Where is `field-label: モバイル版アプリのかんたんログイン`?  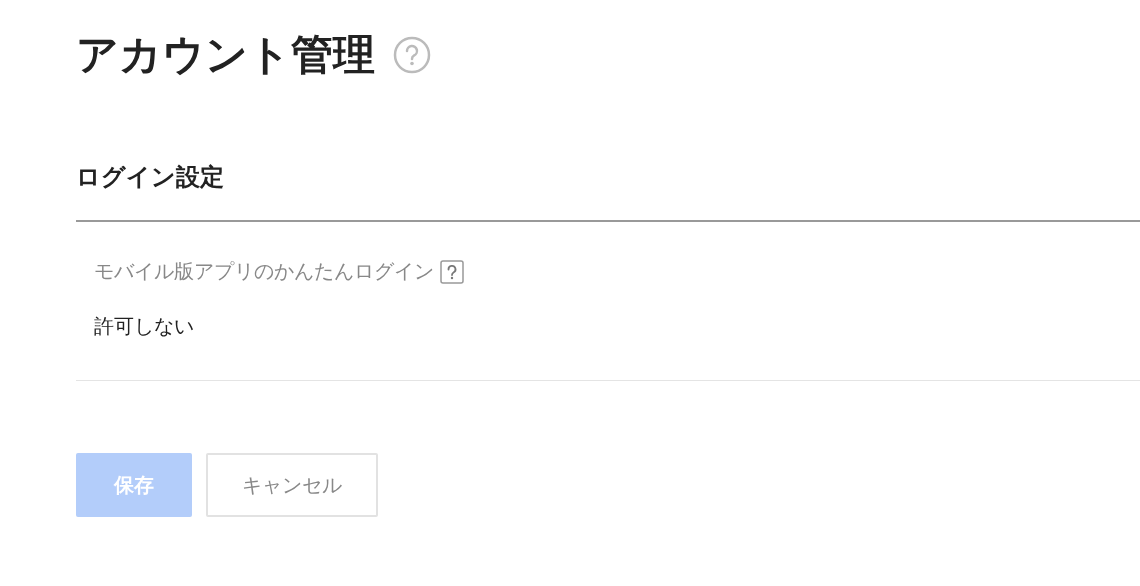
field-label: モバイル版アプリのかんたんログイン is located at coordinates (264, 271).